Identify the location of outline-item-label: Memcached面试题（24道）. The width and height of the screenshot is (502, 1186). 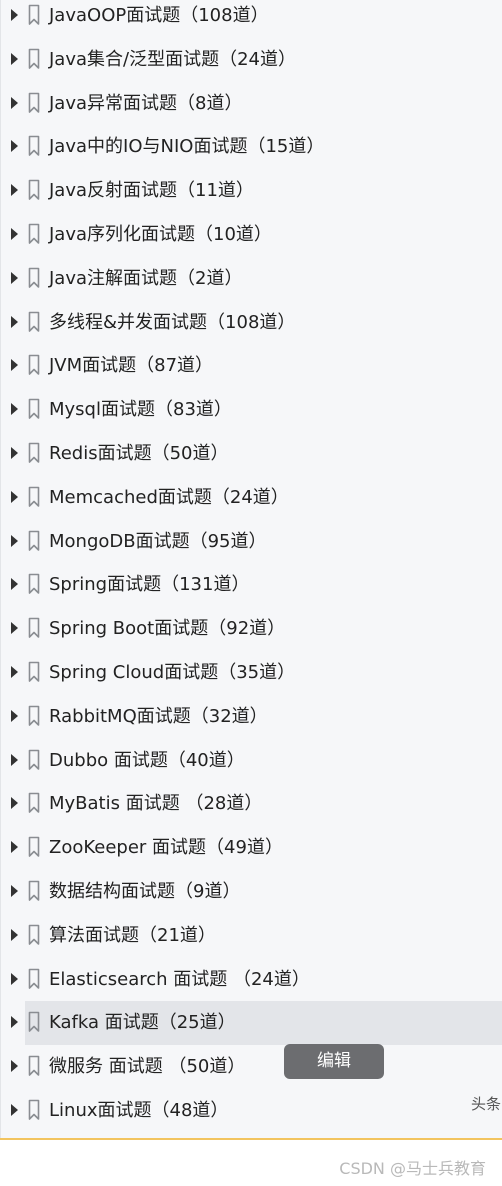
(169, 497).